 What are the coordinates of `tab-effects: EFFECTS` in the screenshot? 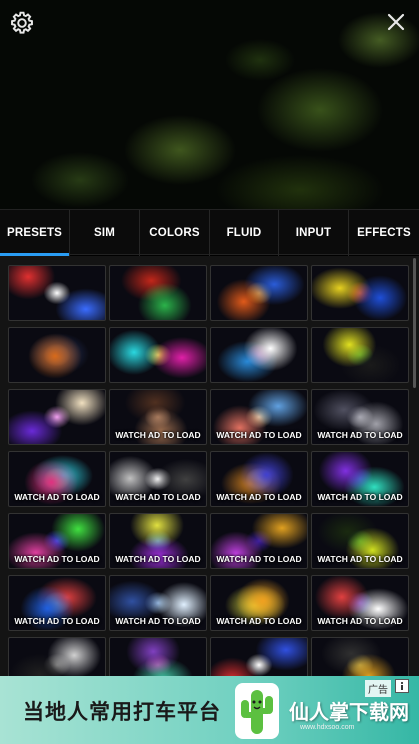 It's located at (384, 233).